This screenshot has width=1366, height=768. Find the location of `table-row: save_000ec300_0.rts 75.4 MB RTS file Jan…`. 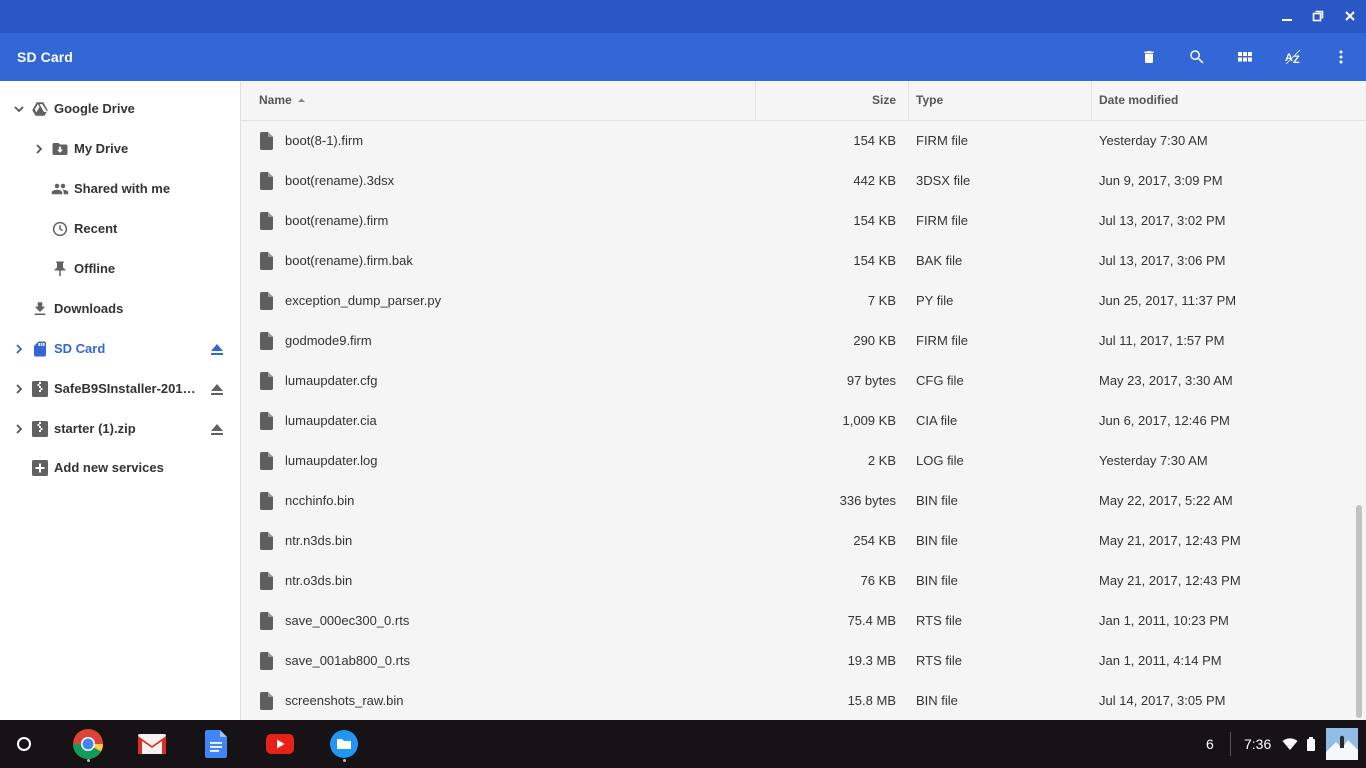

table-row: save_000ec300_0.rts 75.4 MB RTS file Jan… is located at coordinates (803, 621).